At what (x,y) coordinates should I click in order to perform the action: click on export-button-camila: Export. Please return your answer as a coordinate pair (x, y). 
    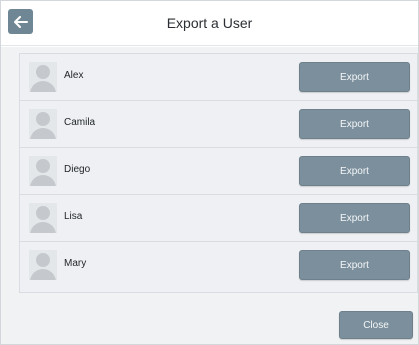
    Looking at the image, I should click on (354, 124).